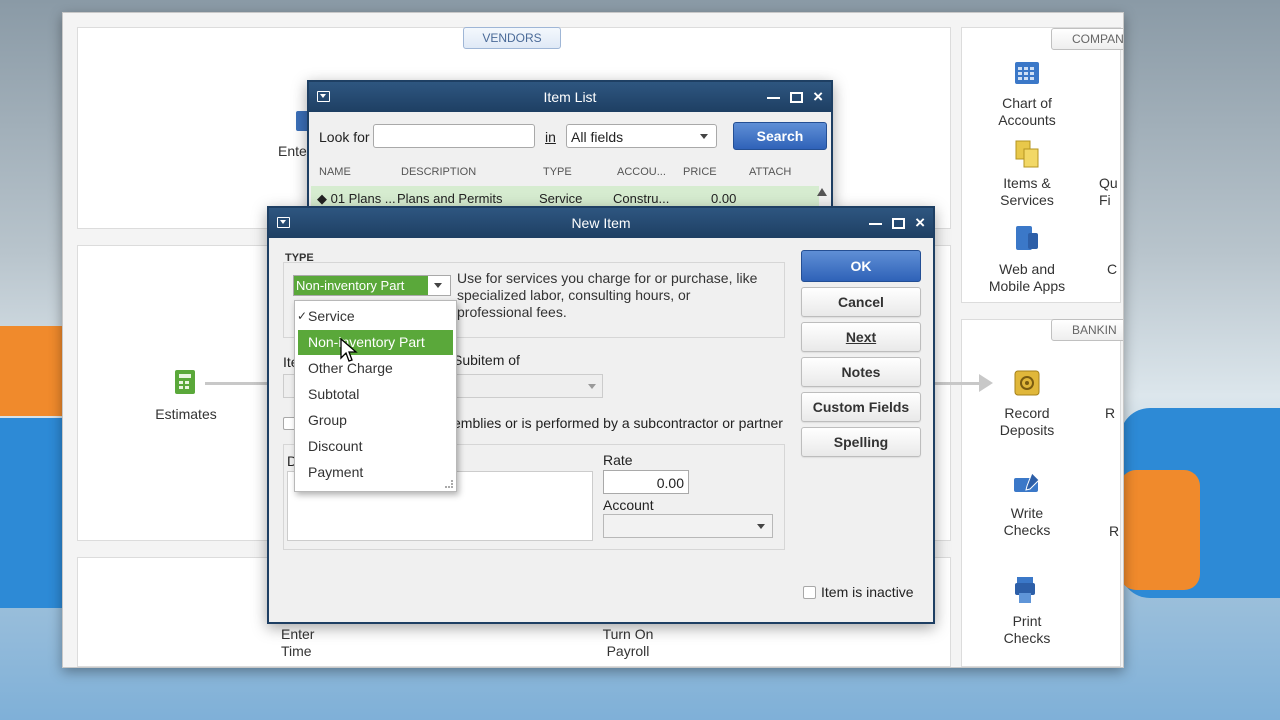 This screenshot has width=1280, height=720. I want to click on account-select, so click(688, 526).